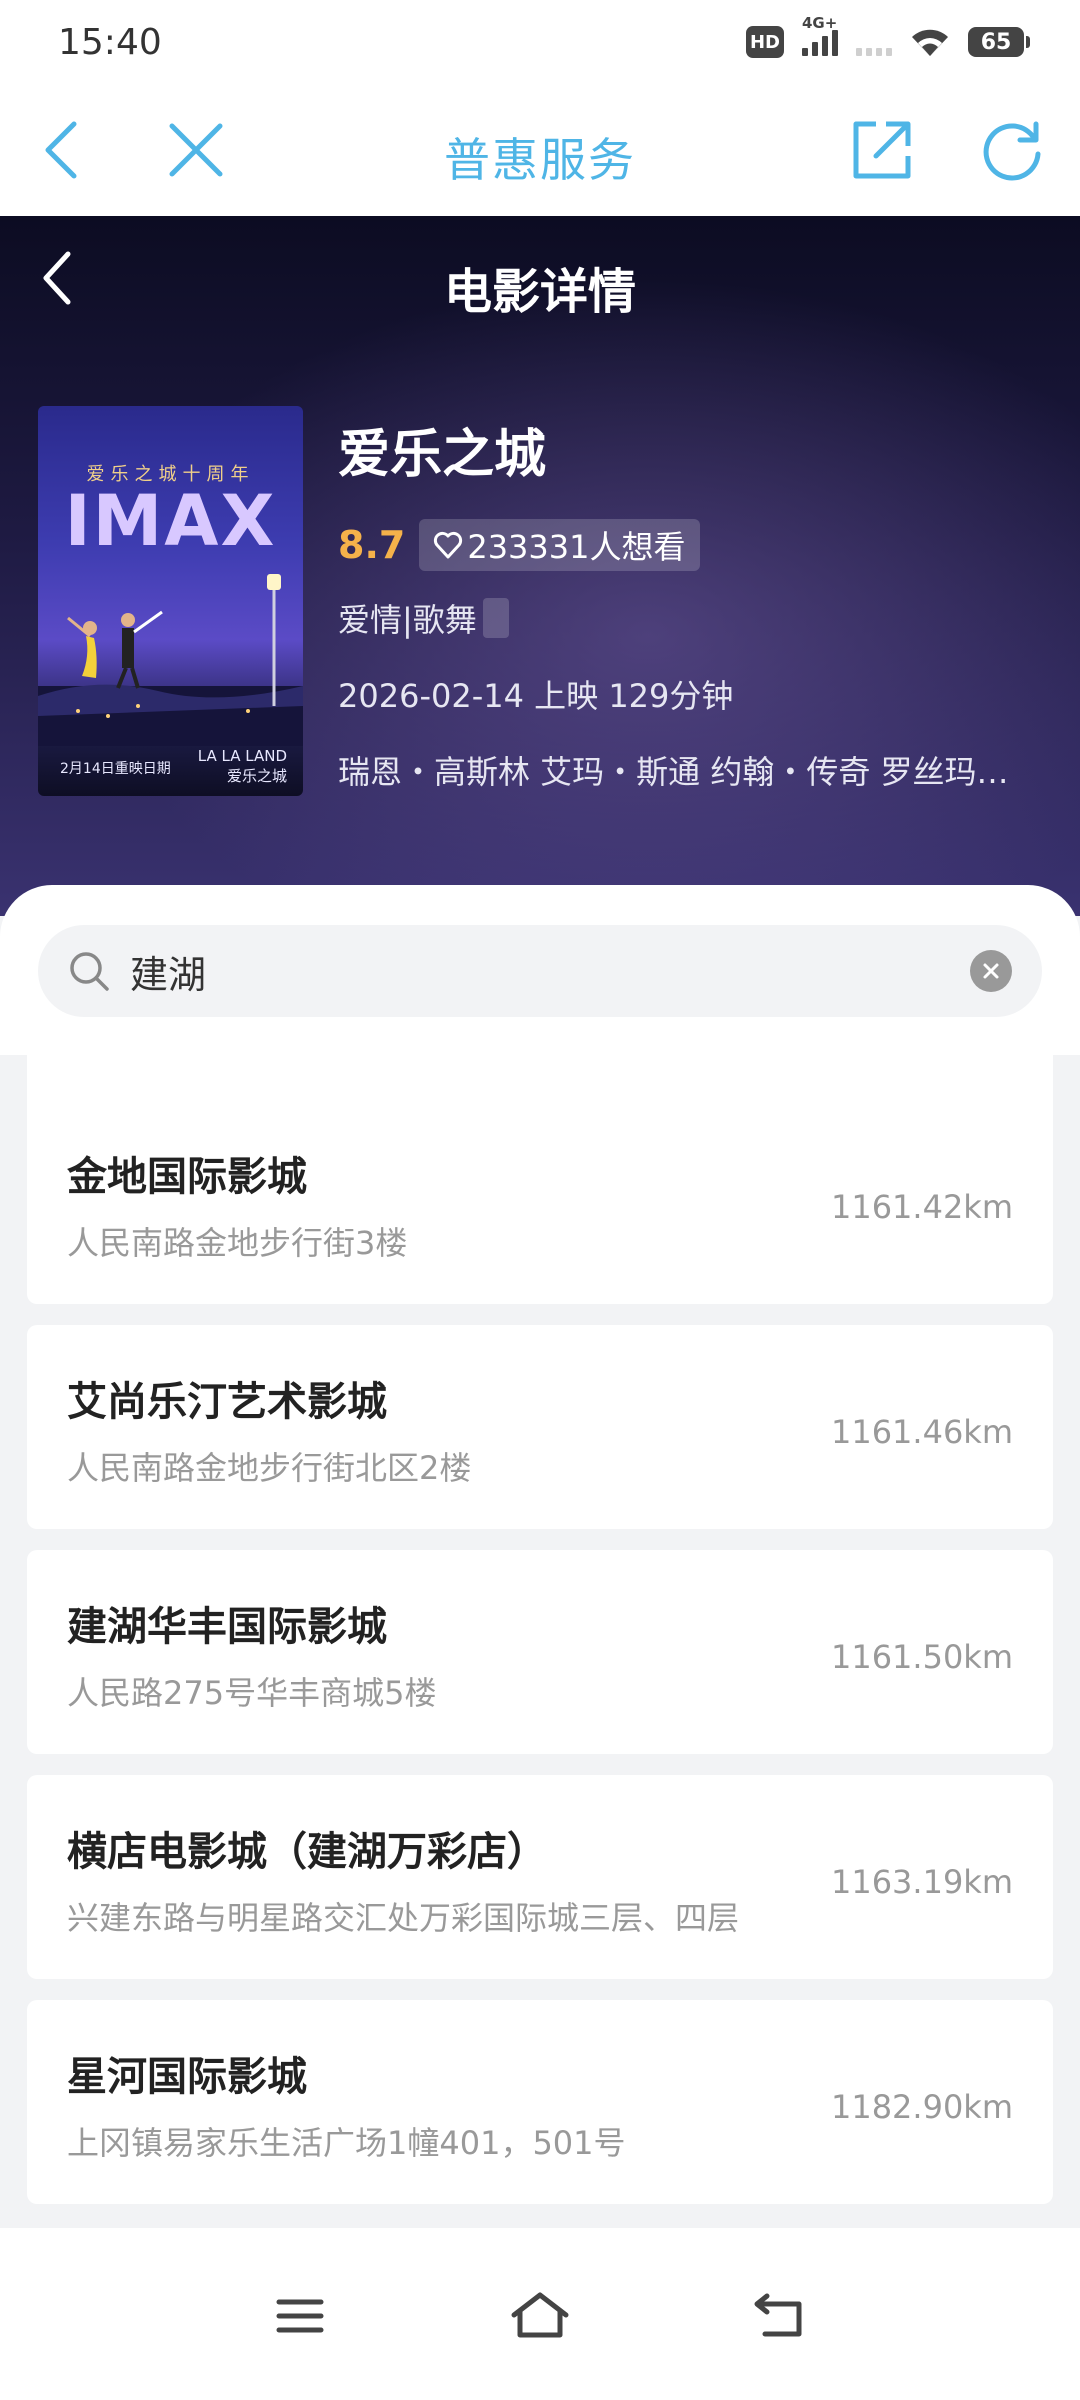  I want to click on want-count: 233331人想看, so click(576, 547).